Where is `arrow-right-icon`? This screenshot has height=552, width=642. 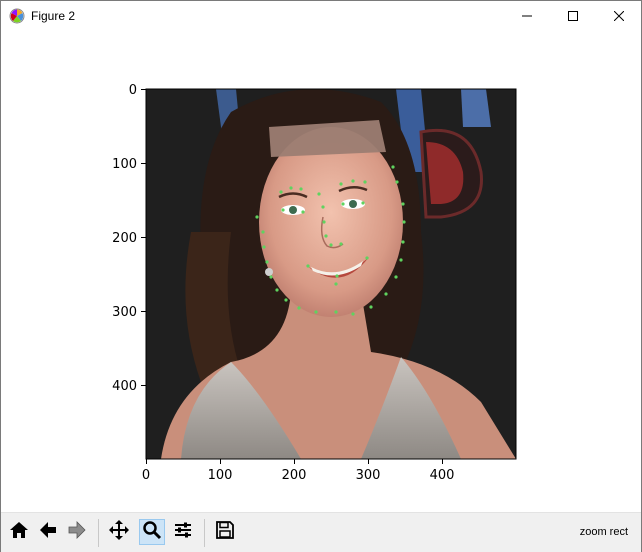 arrow-right-icon is located at coordinates (77, 532).